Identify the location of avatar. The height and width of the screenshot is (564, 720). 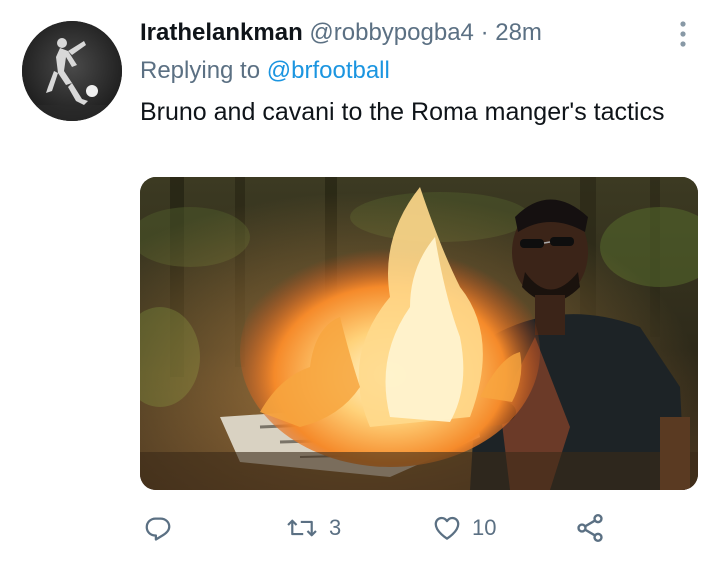
(72, 71).